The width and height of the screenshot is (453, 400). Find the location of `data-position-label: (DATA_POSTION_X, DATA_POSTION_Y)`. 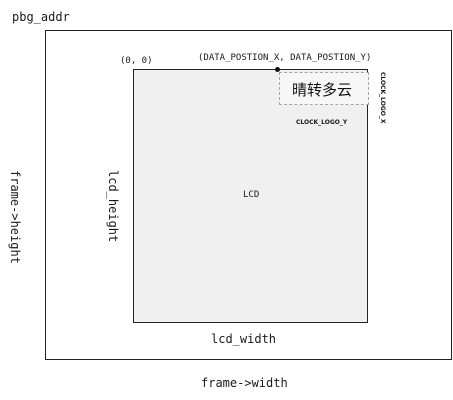

data-position-label: (DATA_POSTION_X, DATA_POSTION_Y) is located at coordinates (285, 58).